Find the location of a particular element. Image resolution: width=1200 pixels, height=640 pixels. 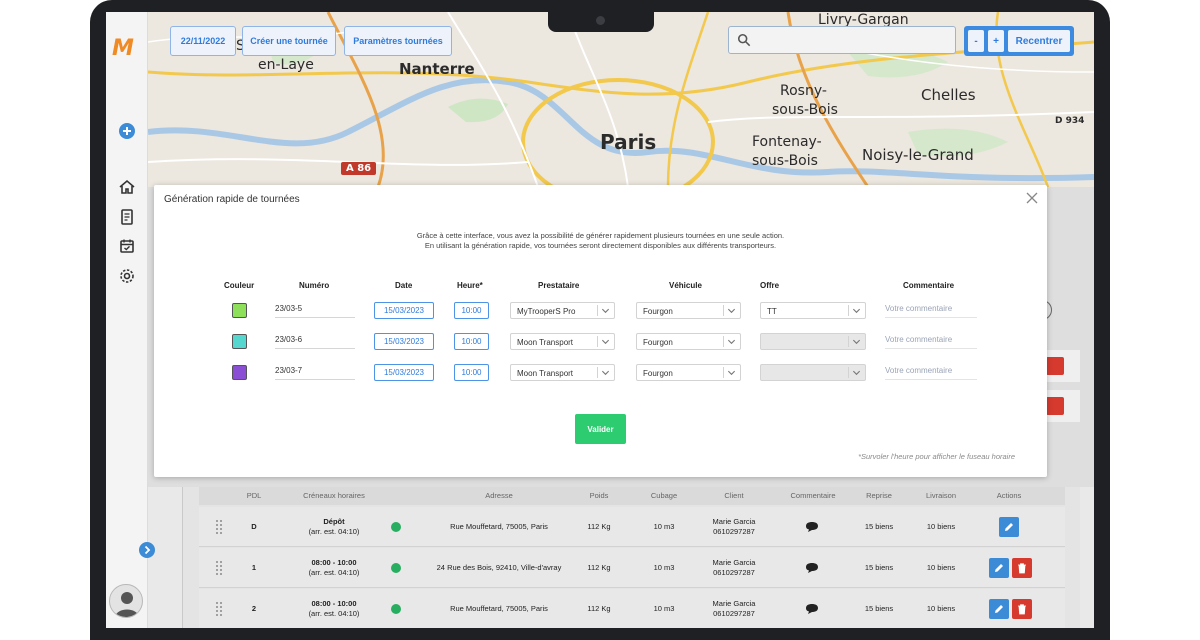

validate-button: Valider is located at coordinates (600, 429).